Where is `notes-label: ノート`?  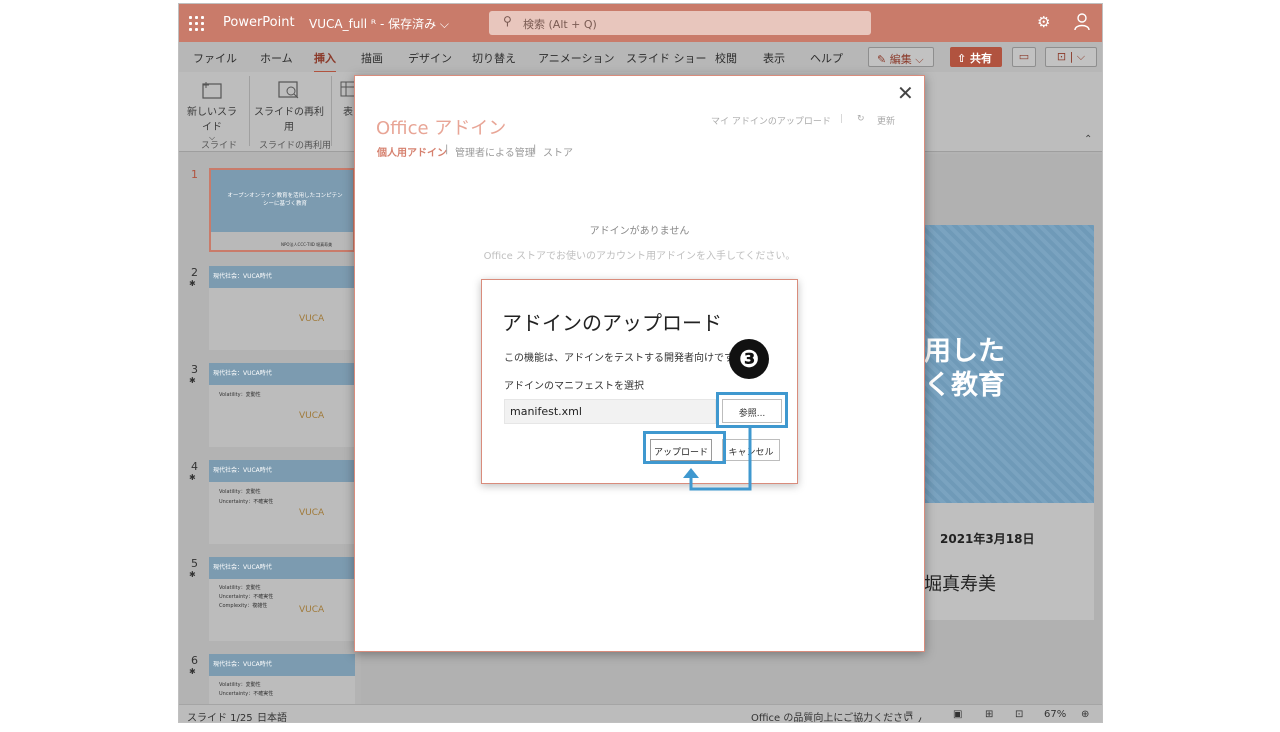
notes-label: ノート is located at coordinates (918, 720).